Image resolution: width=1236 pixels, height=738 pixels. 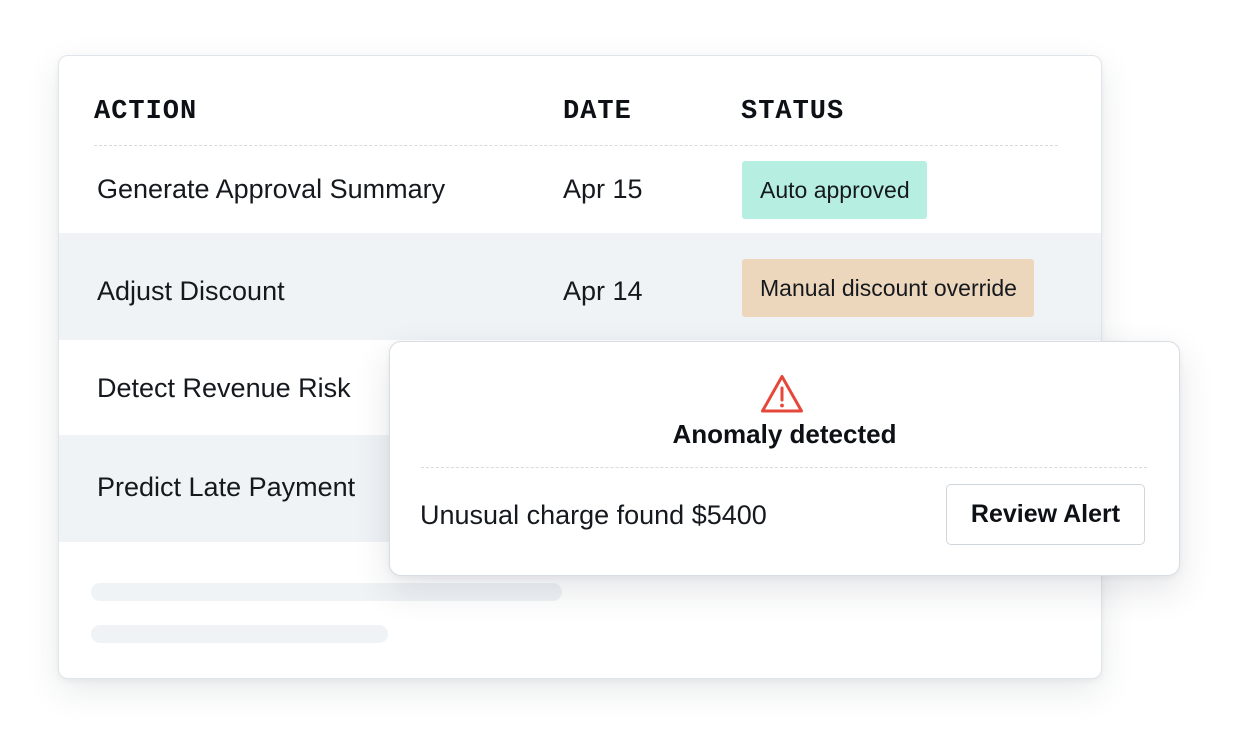 I want to click on status-badge: Auto approved, so click(x=834, y=190).